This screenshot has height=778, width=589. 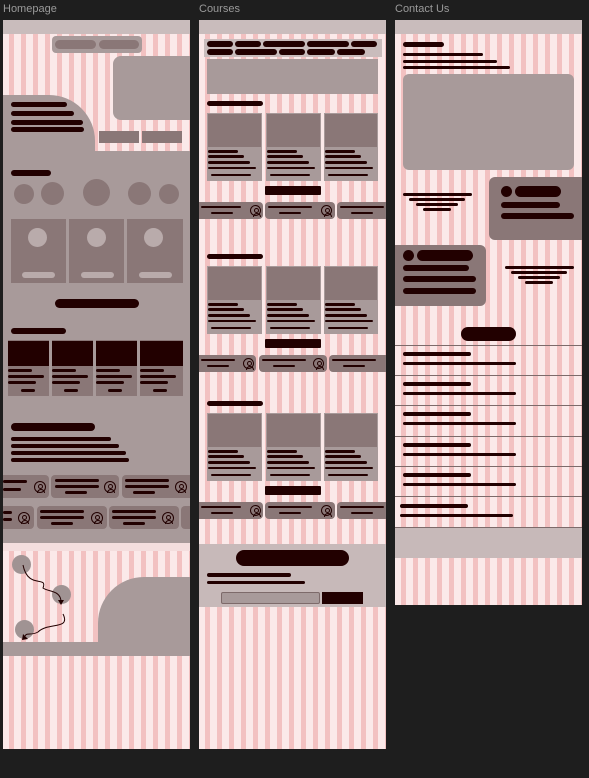 What do you see at coordinates (506, 191) in the screenshot?
I see `location-icon` at bounding box center [506, 191].